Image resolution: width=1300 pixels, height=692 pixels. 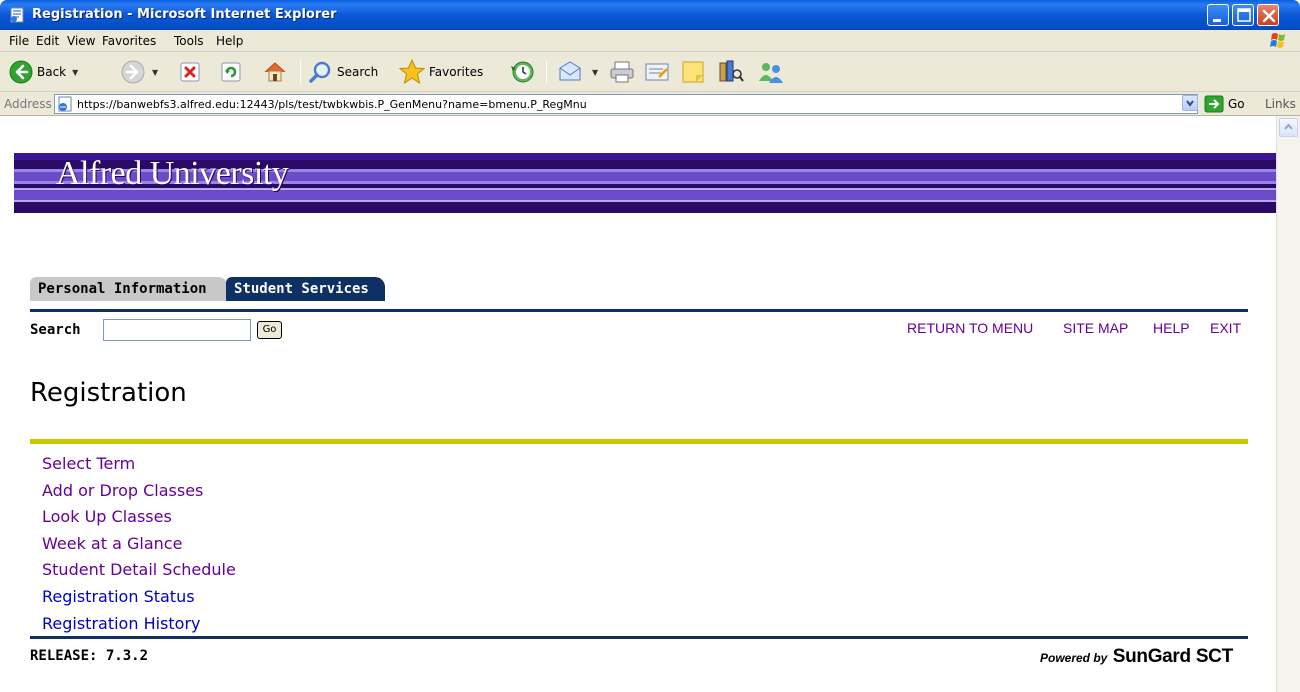 I want to click on registration-history-link: Registration History, so click(x=121, y=623).